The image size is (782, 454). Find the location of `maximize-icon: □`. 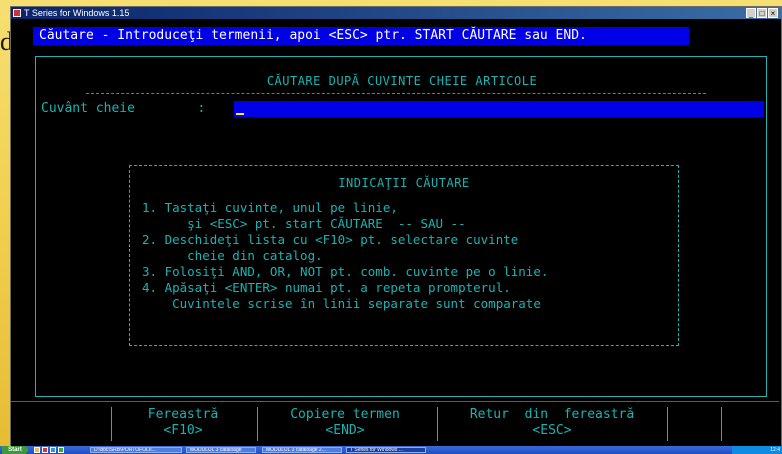

maximize-icon: □ is located at coordinates (762, 13).